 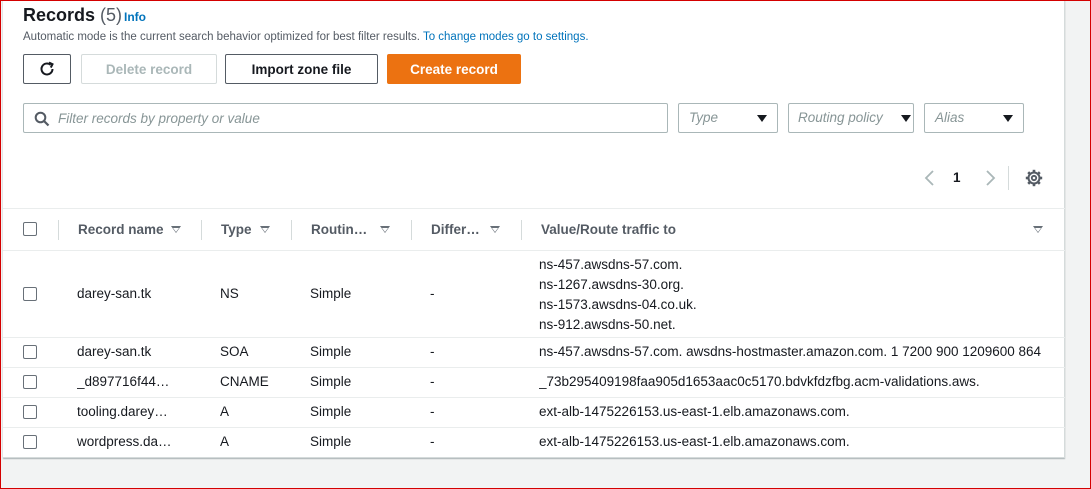 What do you see at coordinates (957, 178) in the screenshot?
I see `current-page-number: 1` at bounding box center [957, 178].